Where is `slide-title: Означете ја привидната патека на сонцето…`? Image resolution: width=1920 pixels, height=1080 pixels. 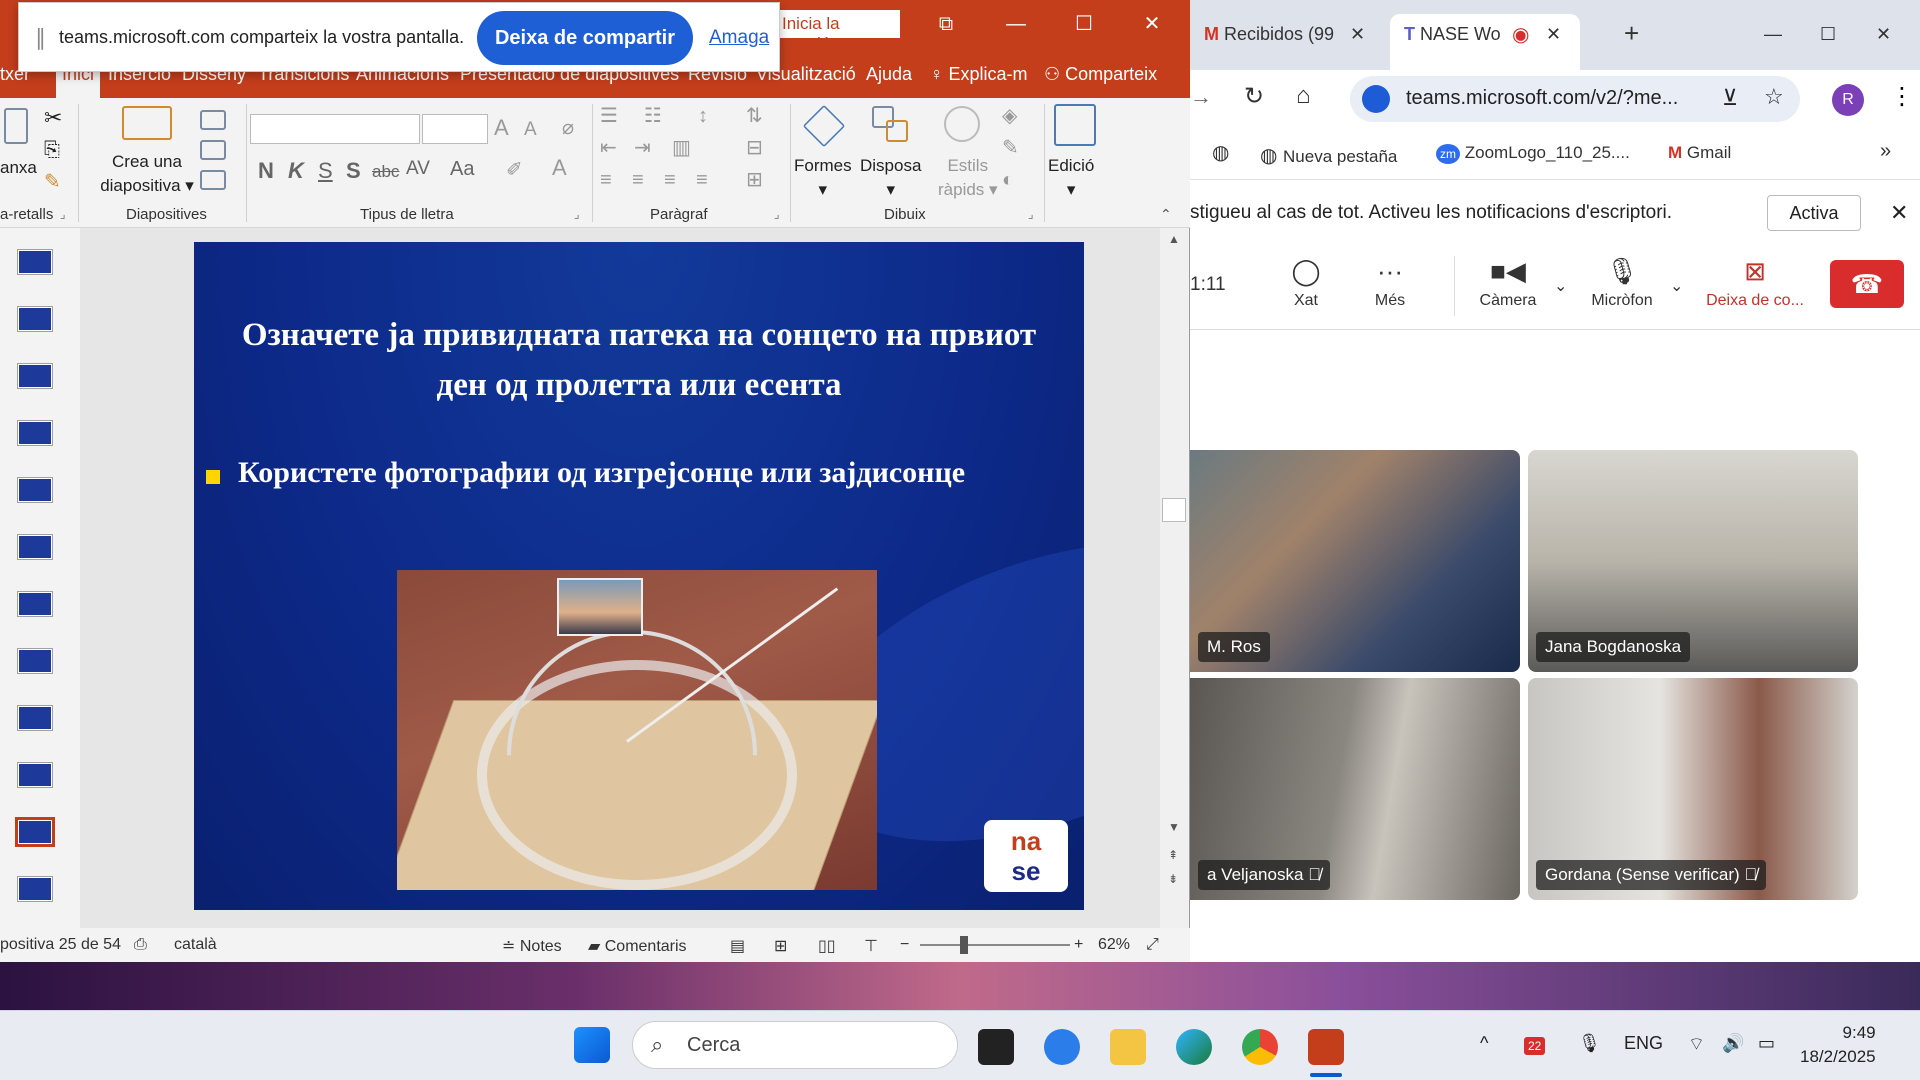 slide-title: Означете ја привидната патека на сонцето… is located at coordinates (639, 360).